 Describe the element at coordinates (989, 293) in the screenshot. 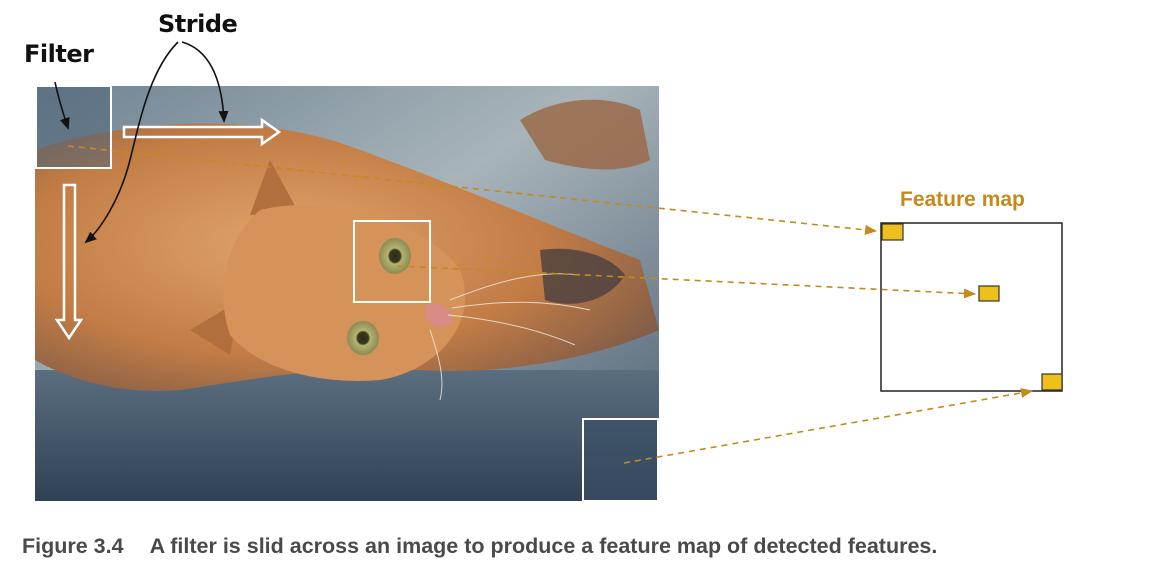

I see `feature-cell-center` at that location.